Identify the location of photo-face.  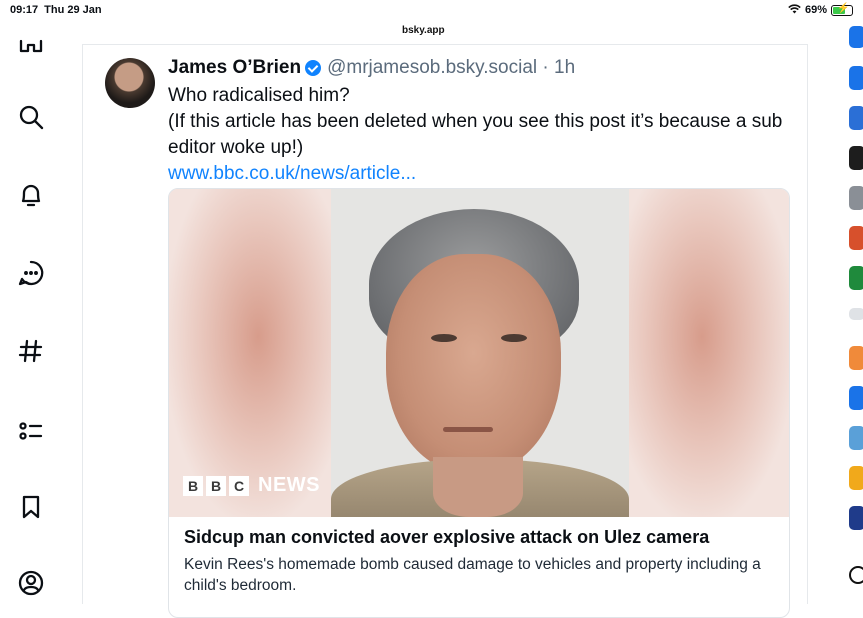
(473, 364).